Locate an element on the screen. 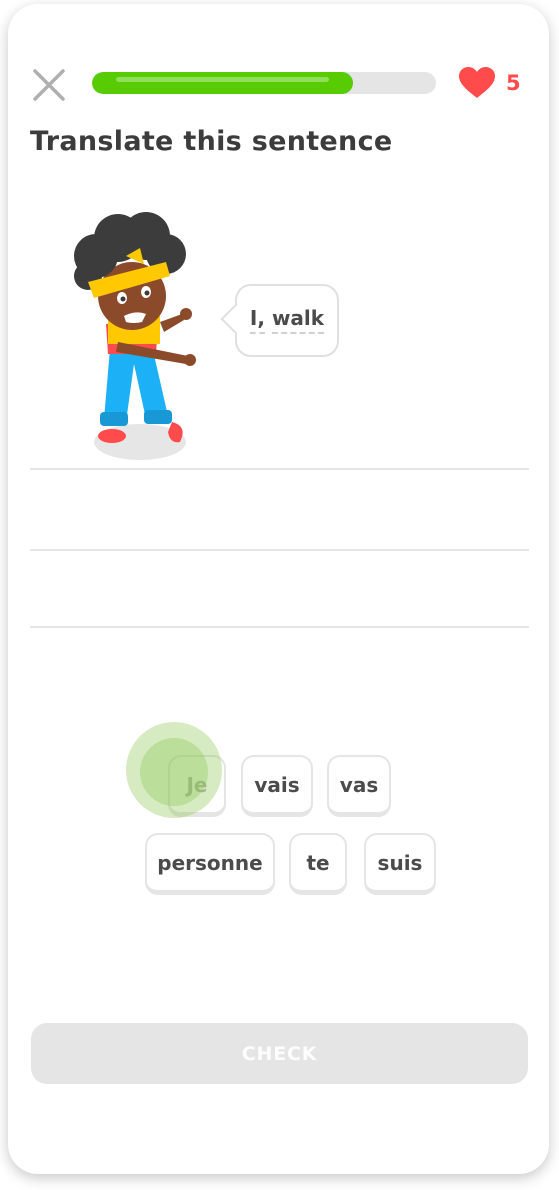  close-button is located at coordinates (49, 85).